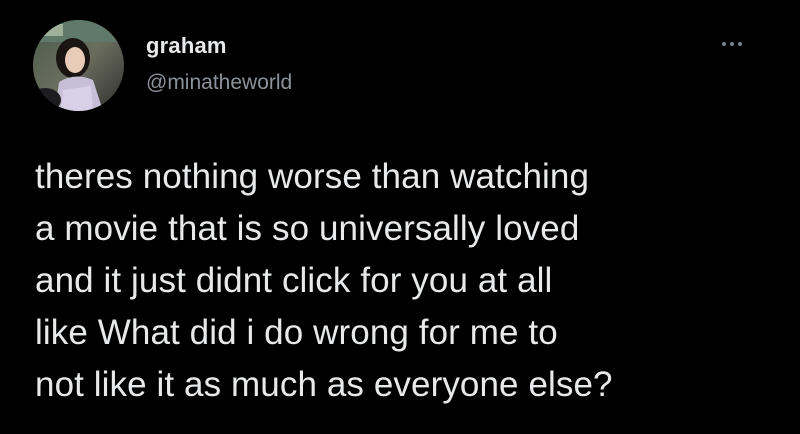  Describe the element at coordinates (294, 280) in the screenshot. I see `tweet-text-line: and it just didnt click for you at all` at that location.